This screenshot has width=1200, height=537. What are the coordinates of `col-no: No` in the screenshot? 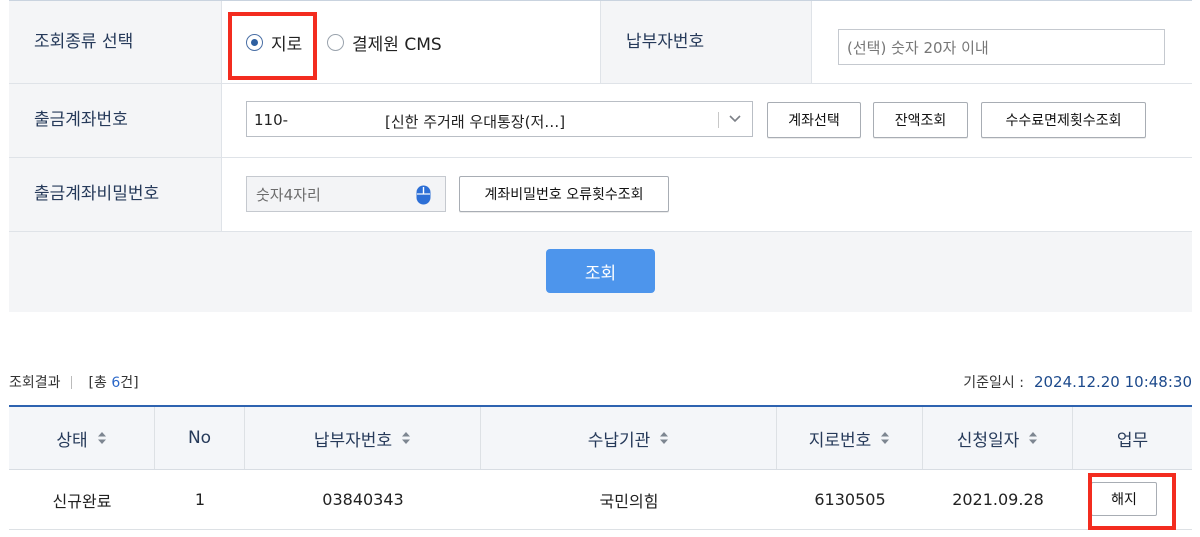 It's located at (200, 438).